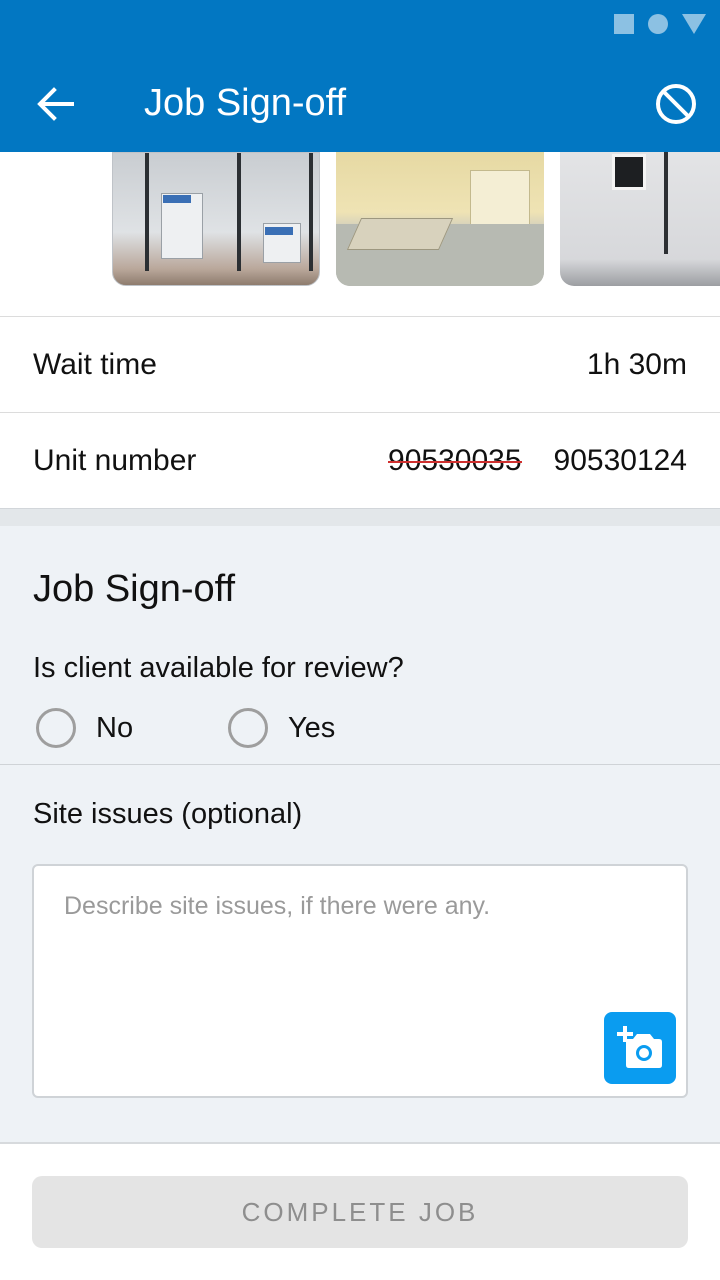 The width and height of the screenshot is (720, 1280). Describe the element at coordinates (400, 234) in the screenshot. I see `room-bench` at that location.